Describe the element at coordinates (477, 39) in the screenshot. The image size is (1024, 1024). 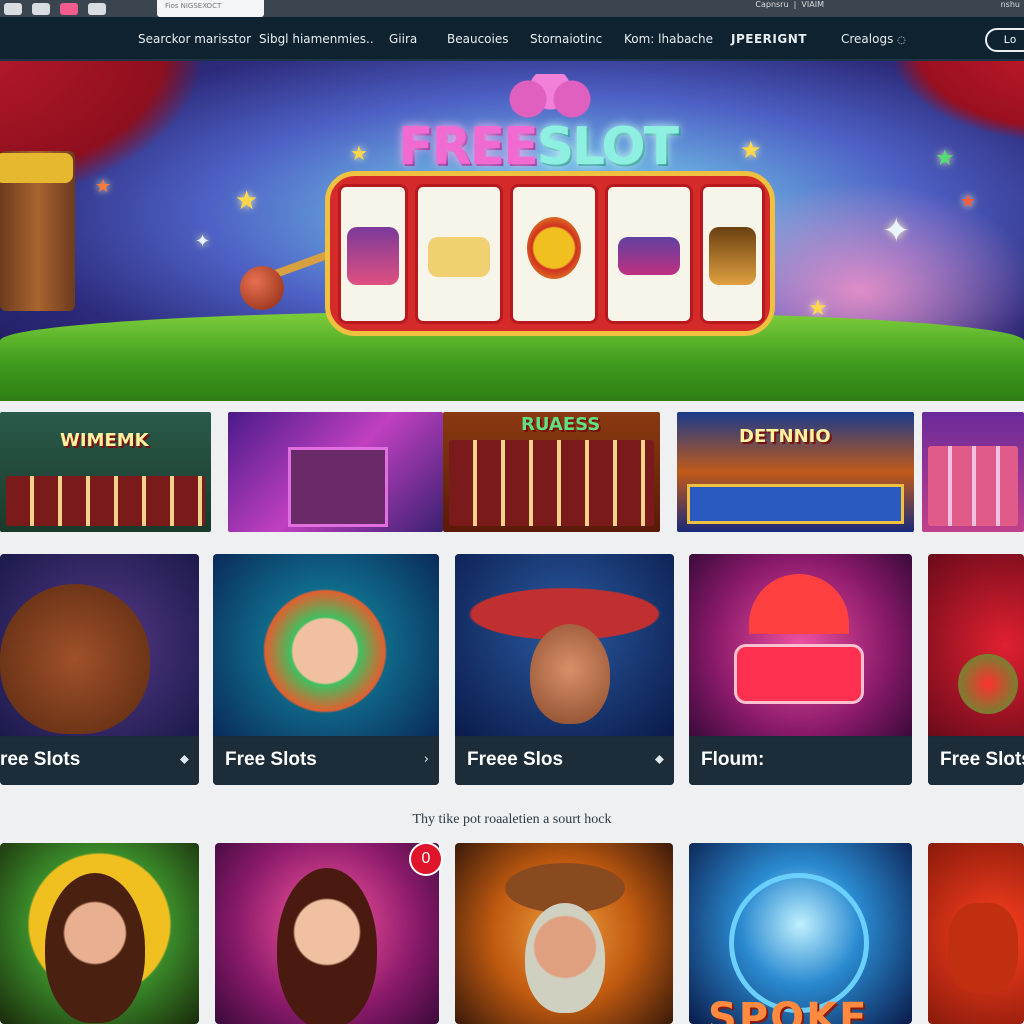
I see `nav-item-beaucoies: Beaucoies` at that location.